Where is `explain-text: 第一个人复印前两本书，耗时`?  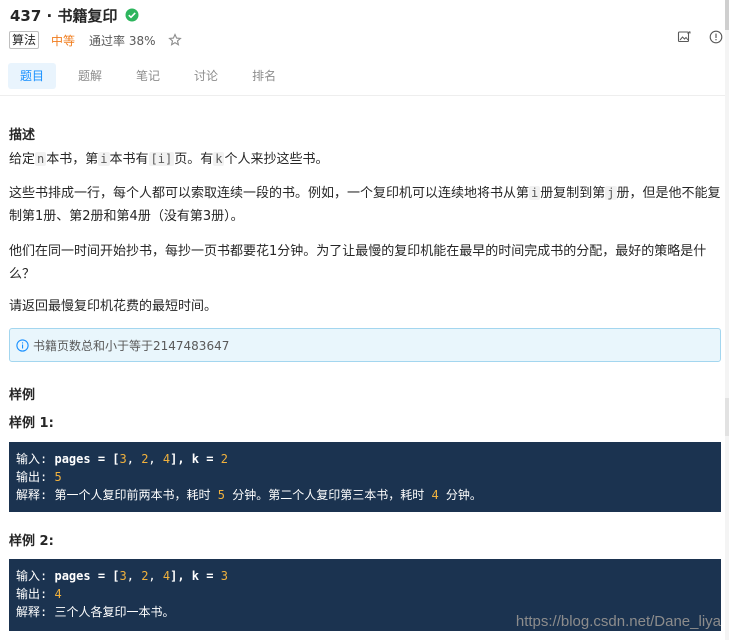
explain-text: 第一个人复印前两本书，耗时 is located at coordinates (132, 495).